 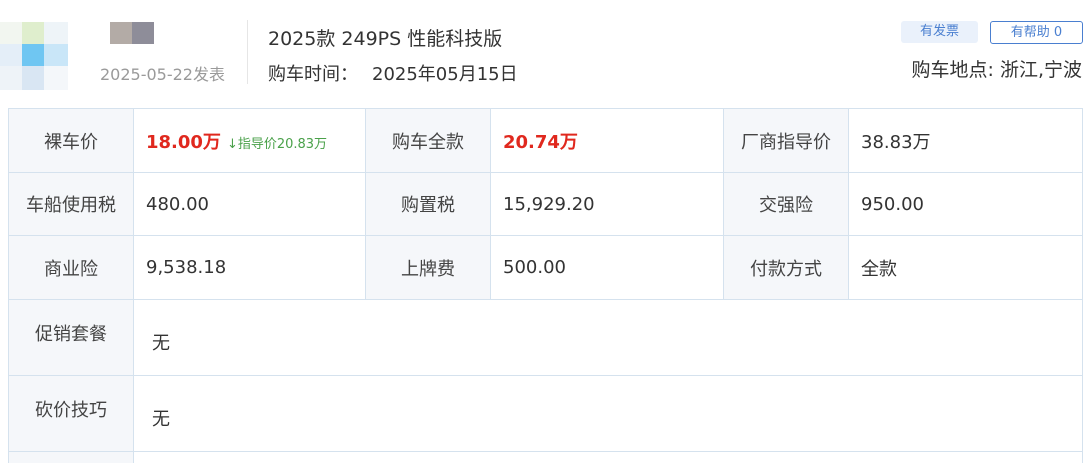 What do you see at coordinates (786, 204) in the screenshot?
I see `compulsory-insurance-label: 交强险` at bounding box center [786, 204].